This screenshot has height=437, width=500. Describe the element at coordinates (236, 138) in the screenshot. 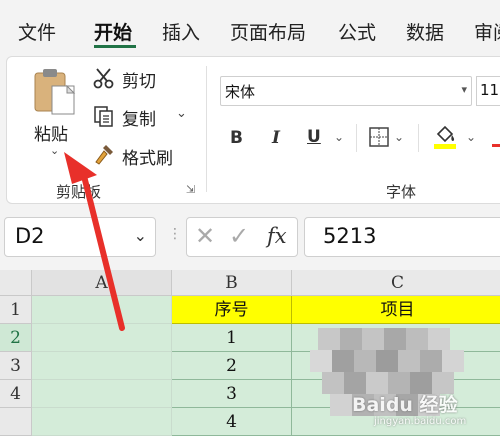

I see `bold-button: B` at that location.